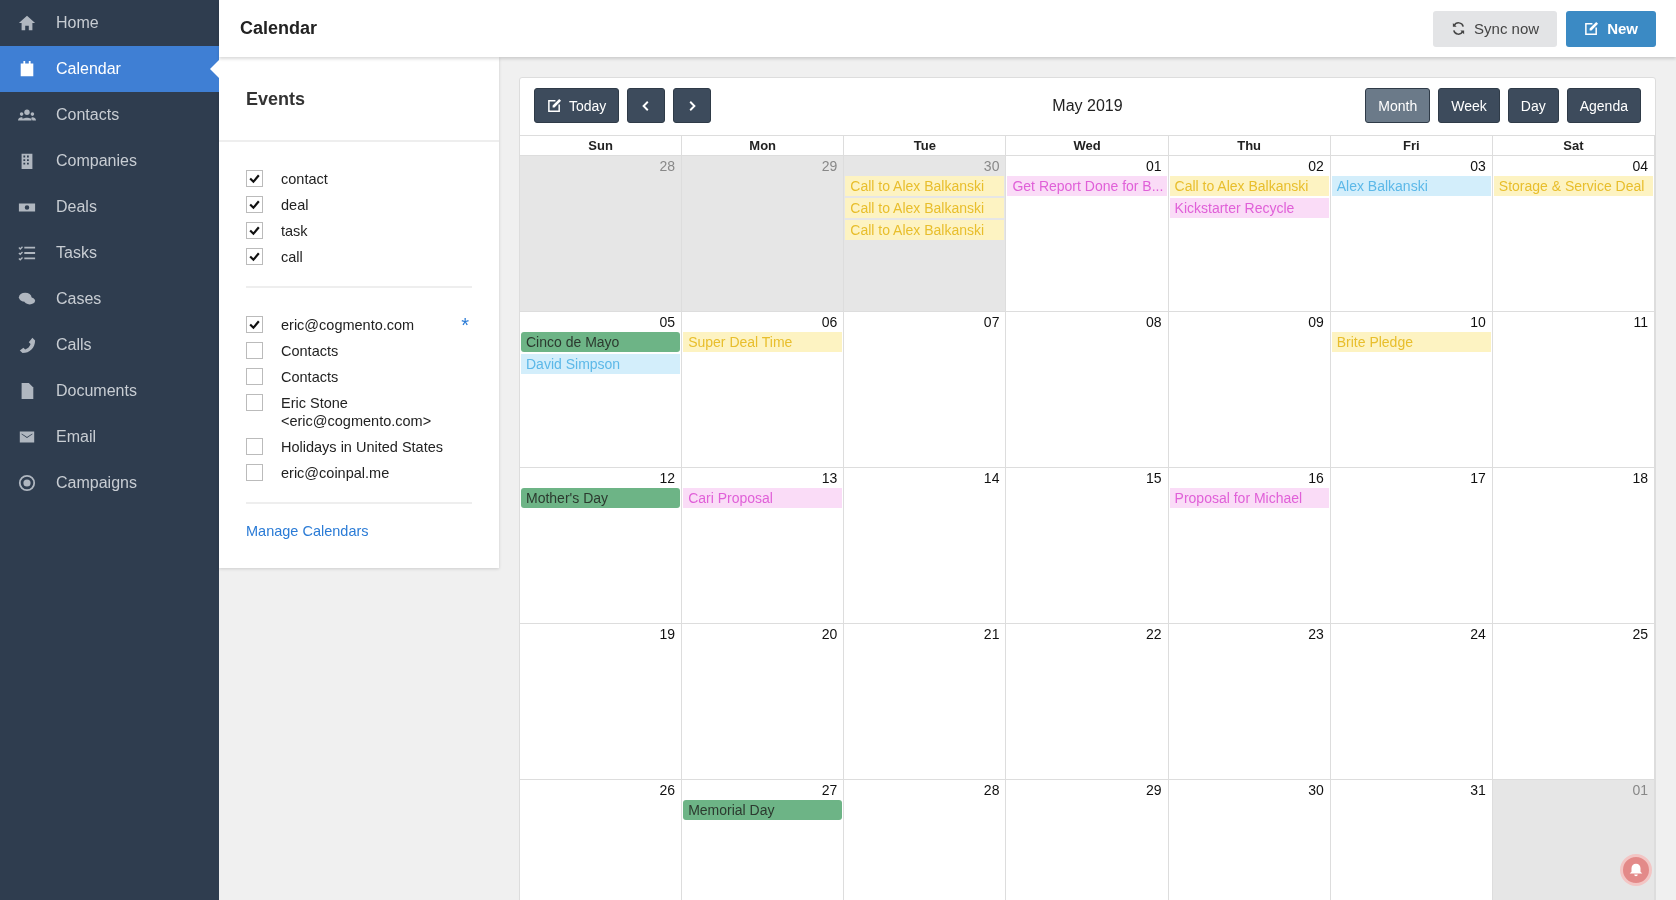 The image size is (1676, 900). What do you see at coordinates (109, 69) in the screenshot?
I see `sidebar-item: Calendar` at bounding box center [109, 69].